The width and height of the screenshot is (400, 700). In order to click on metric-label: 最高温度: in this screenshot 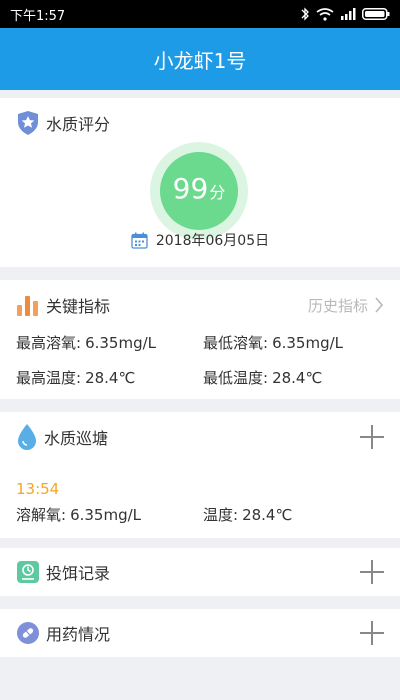, I will do `click(49, 378)`.